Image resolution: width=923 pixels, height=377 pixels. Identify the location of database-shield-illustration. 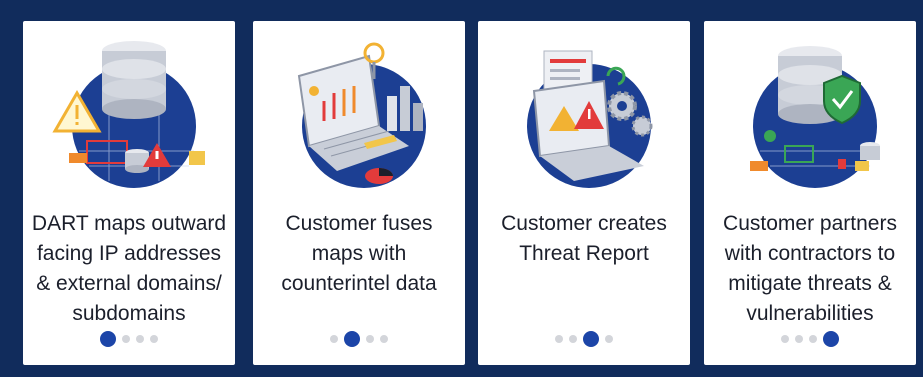
(815, 117).